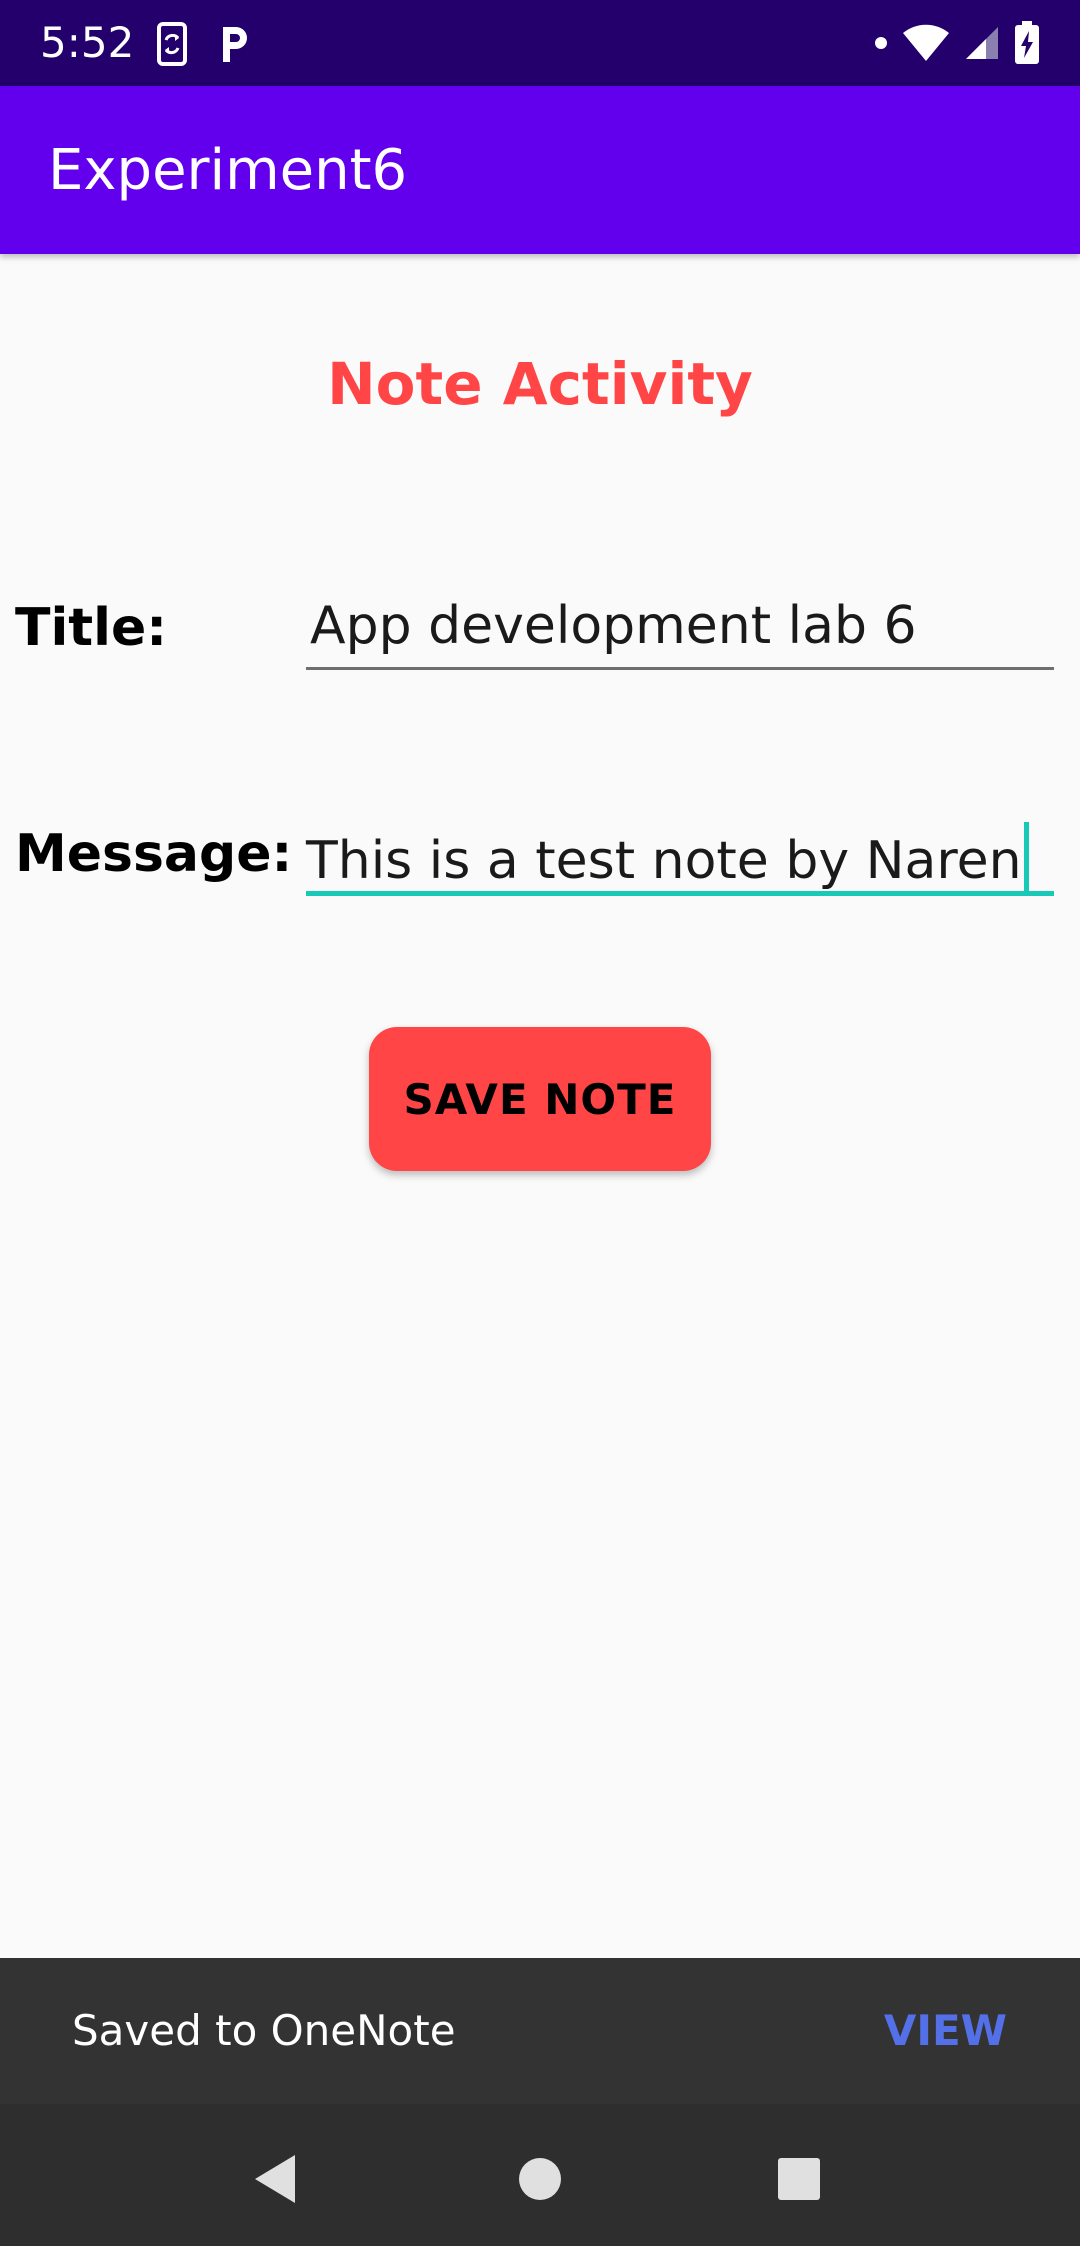 The image size is (1080, 2246). I want to click on message-input: This is a test note by Naren, so click(680, 856).